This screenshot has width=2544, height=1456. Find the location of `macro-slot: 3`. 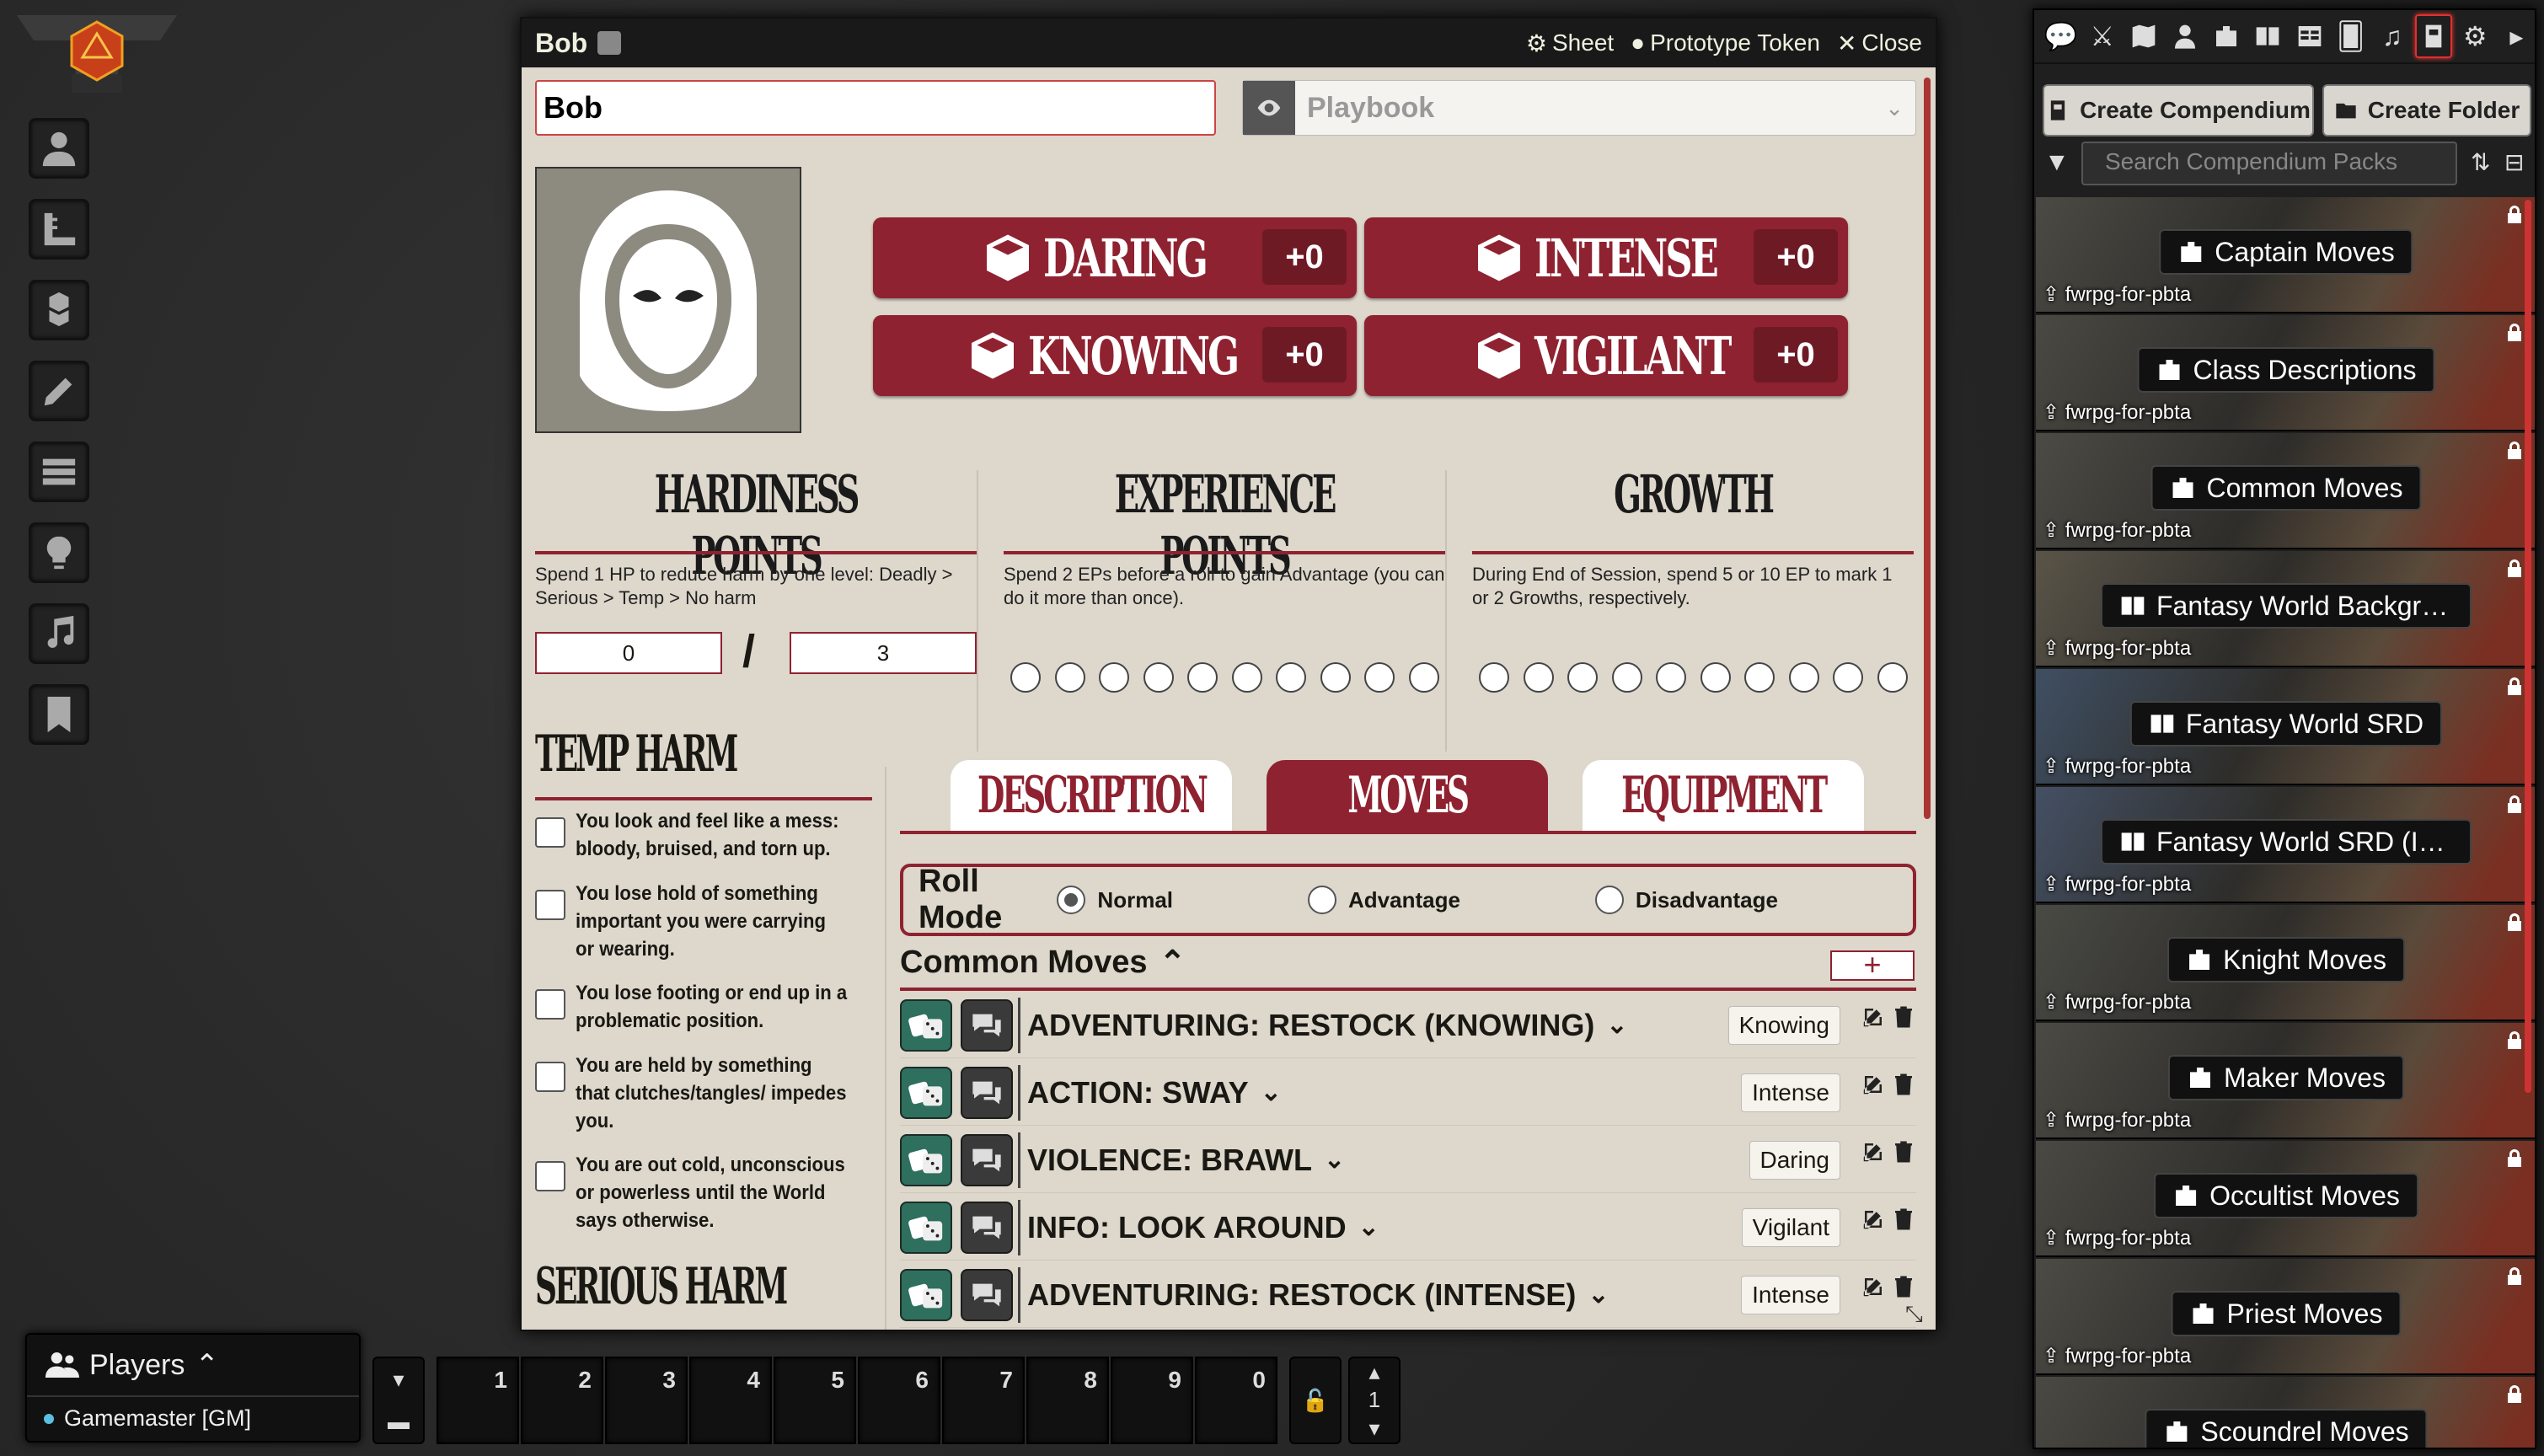

macro-slot: 3 is located at coordinates (646, 1400).